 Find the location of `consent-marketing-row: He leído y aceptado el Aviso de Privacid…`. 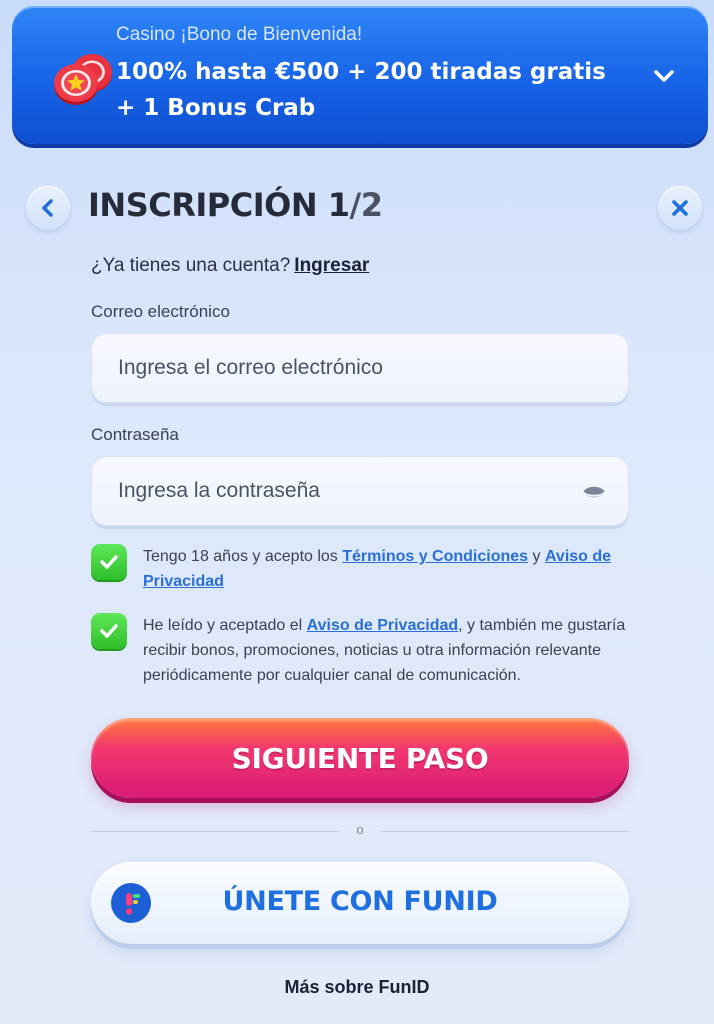

consent-marketing-row: He leído y aceptado el Aviso de Privacid… is located at coordinates (361, 650).